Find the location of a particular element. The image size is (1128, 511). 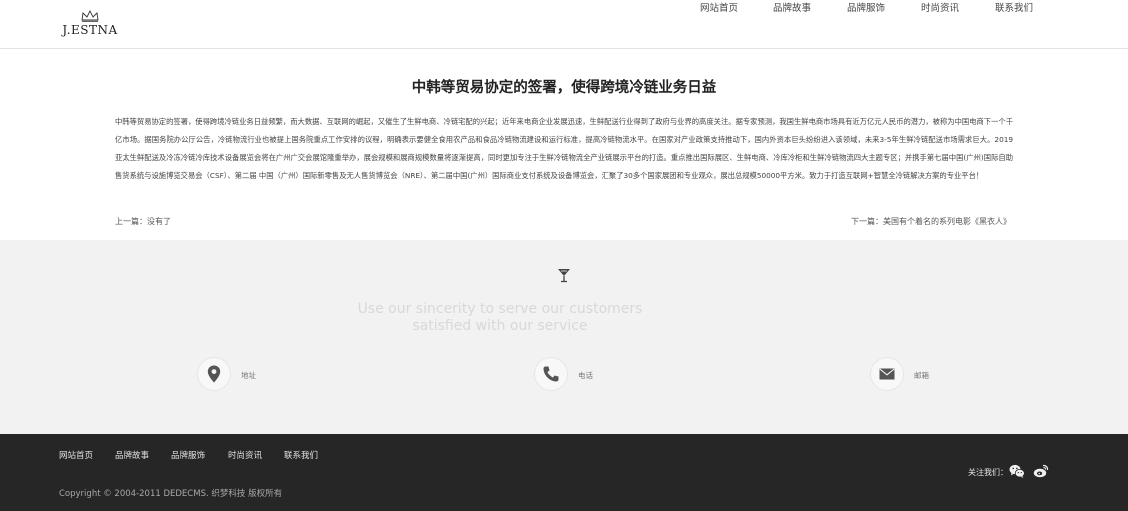

envelope-icon is located at coordinates (887, 374).